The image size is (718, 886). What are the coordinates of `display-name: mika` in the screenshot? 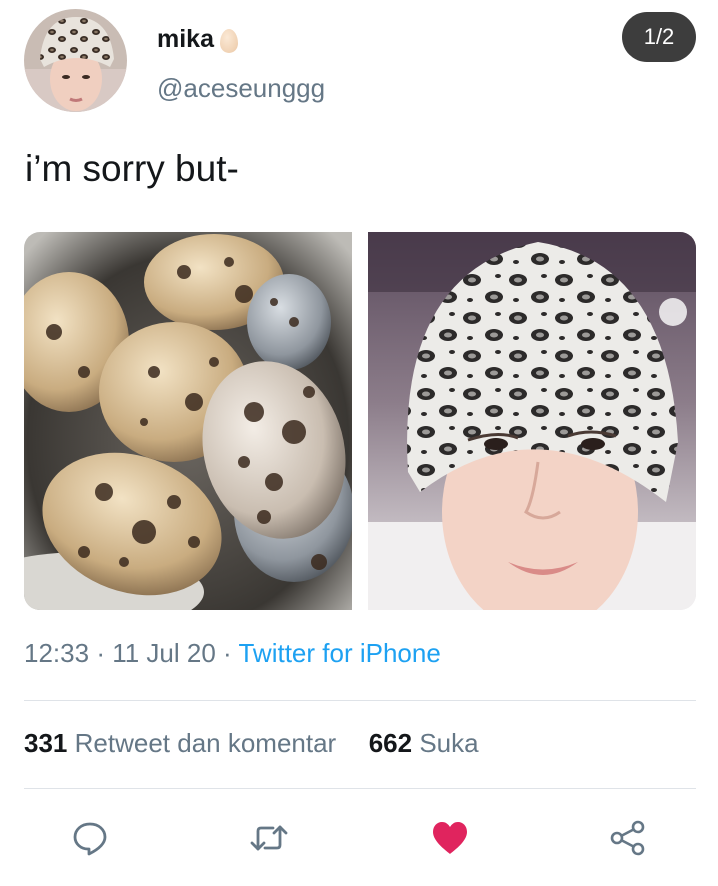 It's located at (197, 39).